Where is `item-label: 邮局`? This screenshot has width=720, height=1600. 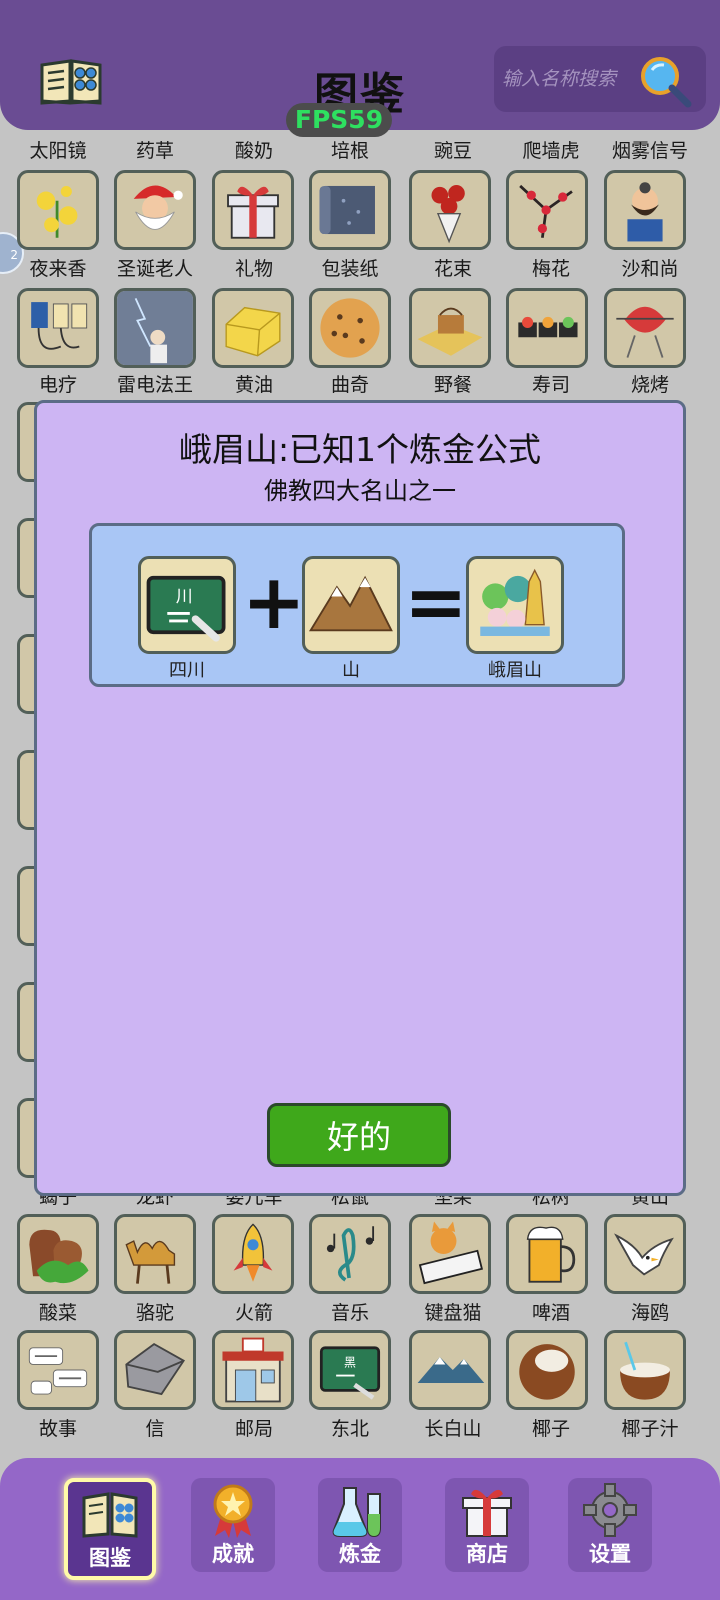
item-label: 邮局 is located at coordinates (253, 1429).